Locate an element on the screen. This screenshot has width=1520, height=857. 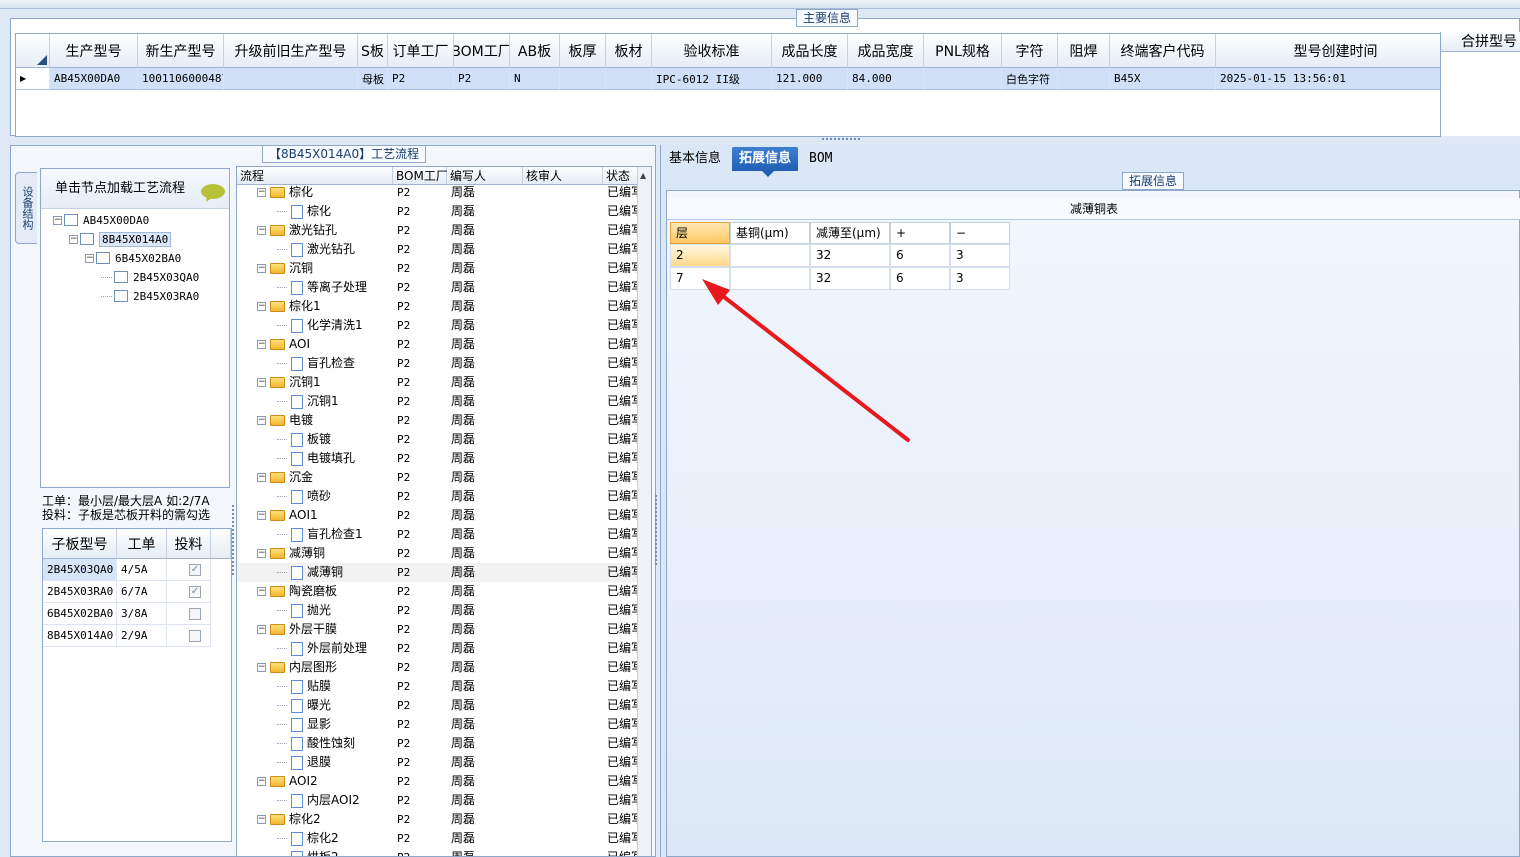
flow-row: 棕化2 P2周磊 已编写 is located at coordinates (438, 838).